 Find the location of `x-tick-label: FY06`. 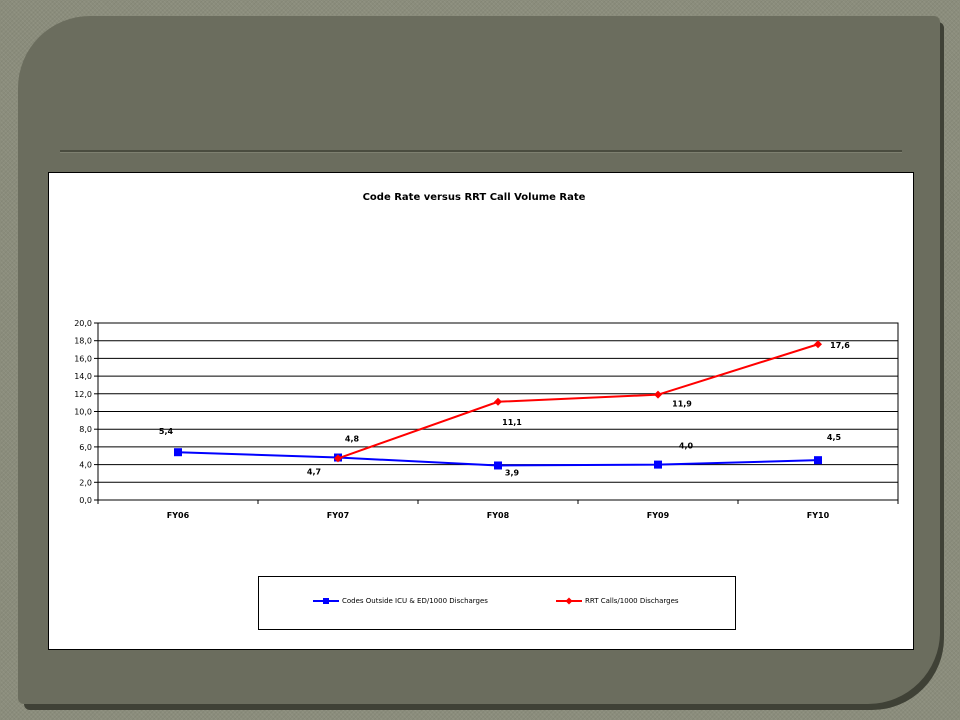

x-tick-label: FY06 is located at coordinates (178, 515).